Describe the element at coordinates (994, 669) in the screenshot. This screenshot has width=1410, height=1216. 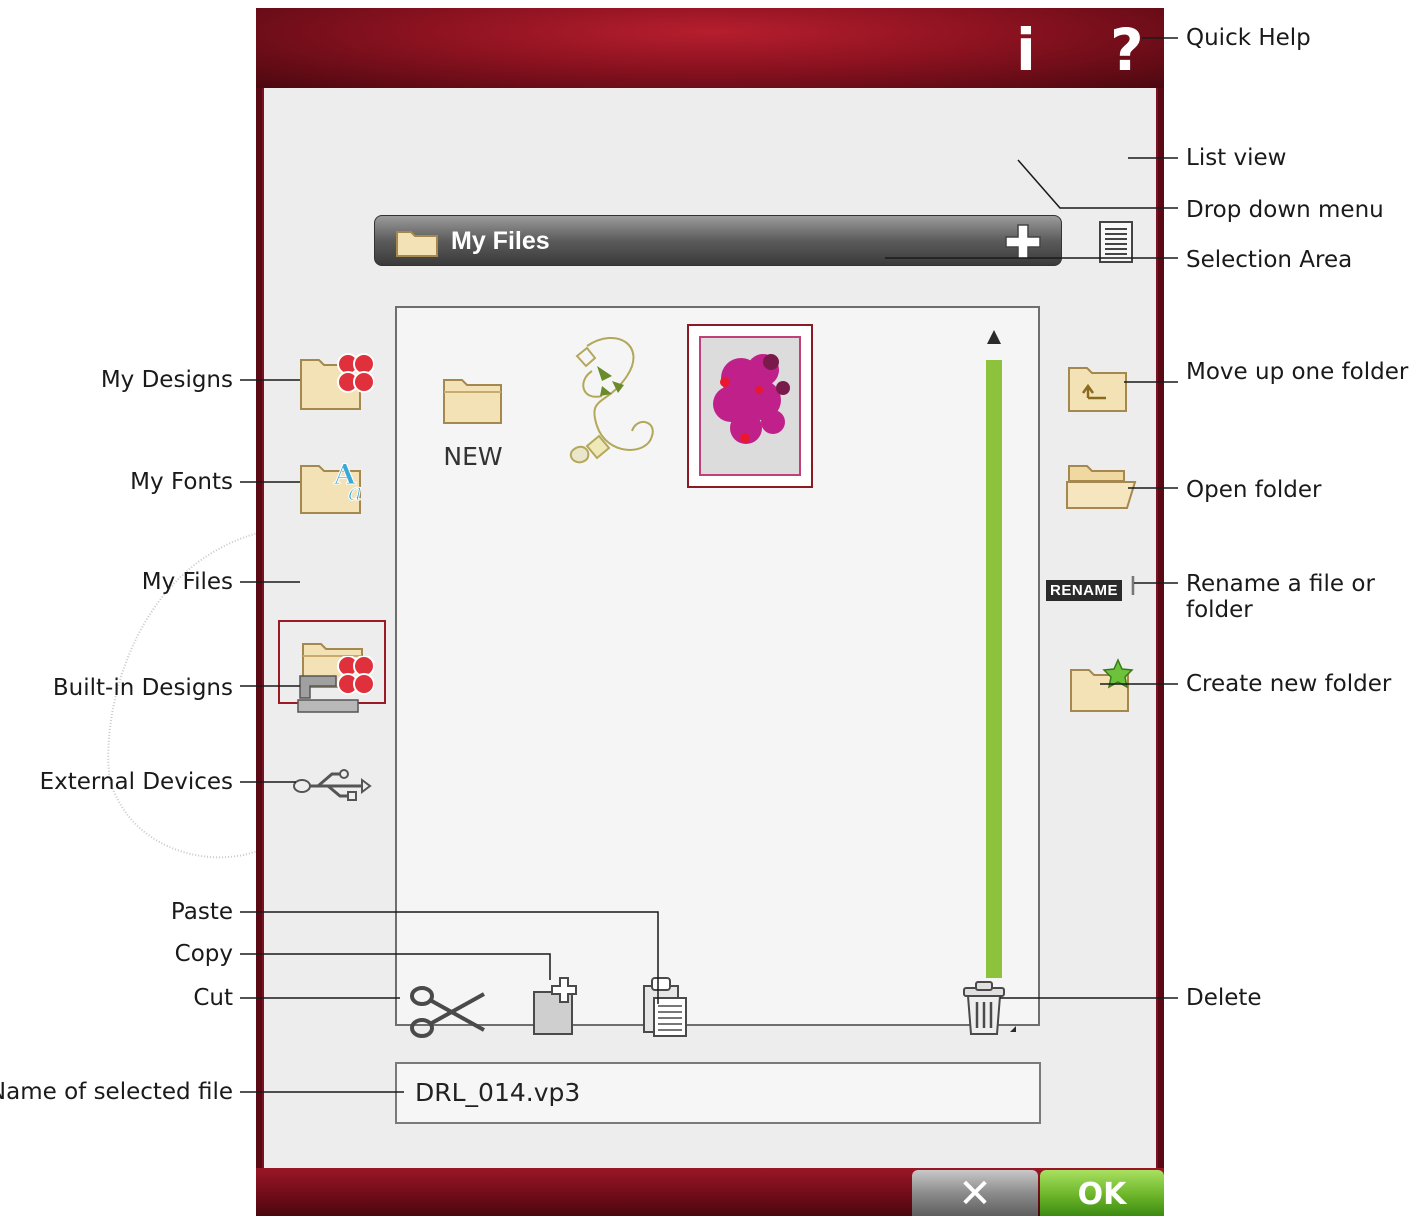
I see `scrollbar` at that location.